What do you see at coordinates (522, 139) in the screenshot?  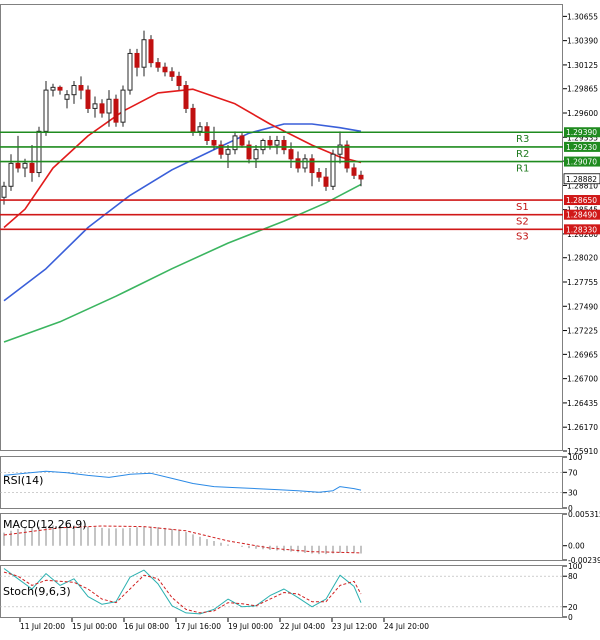 I see `level-name-r3: R3` at bounding box center [522, 139].